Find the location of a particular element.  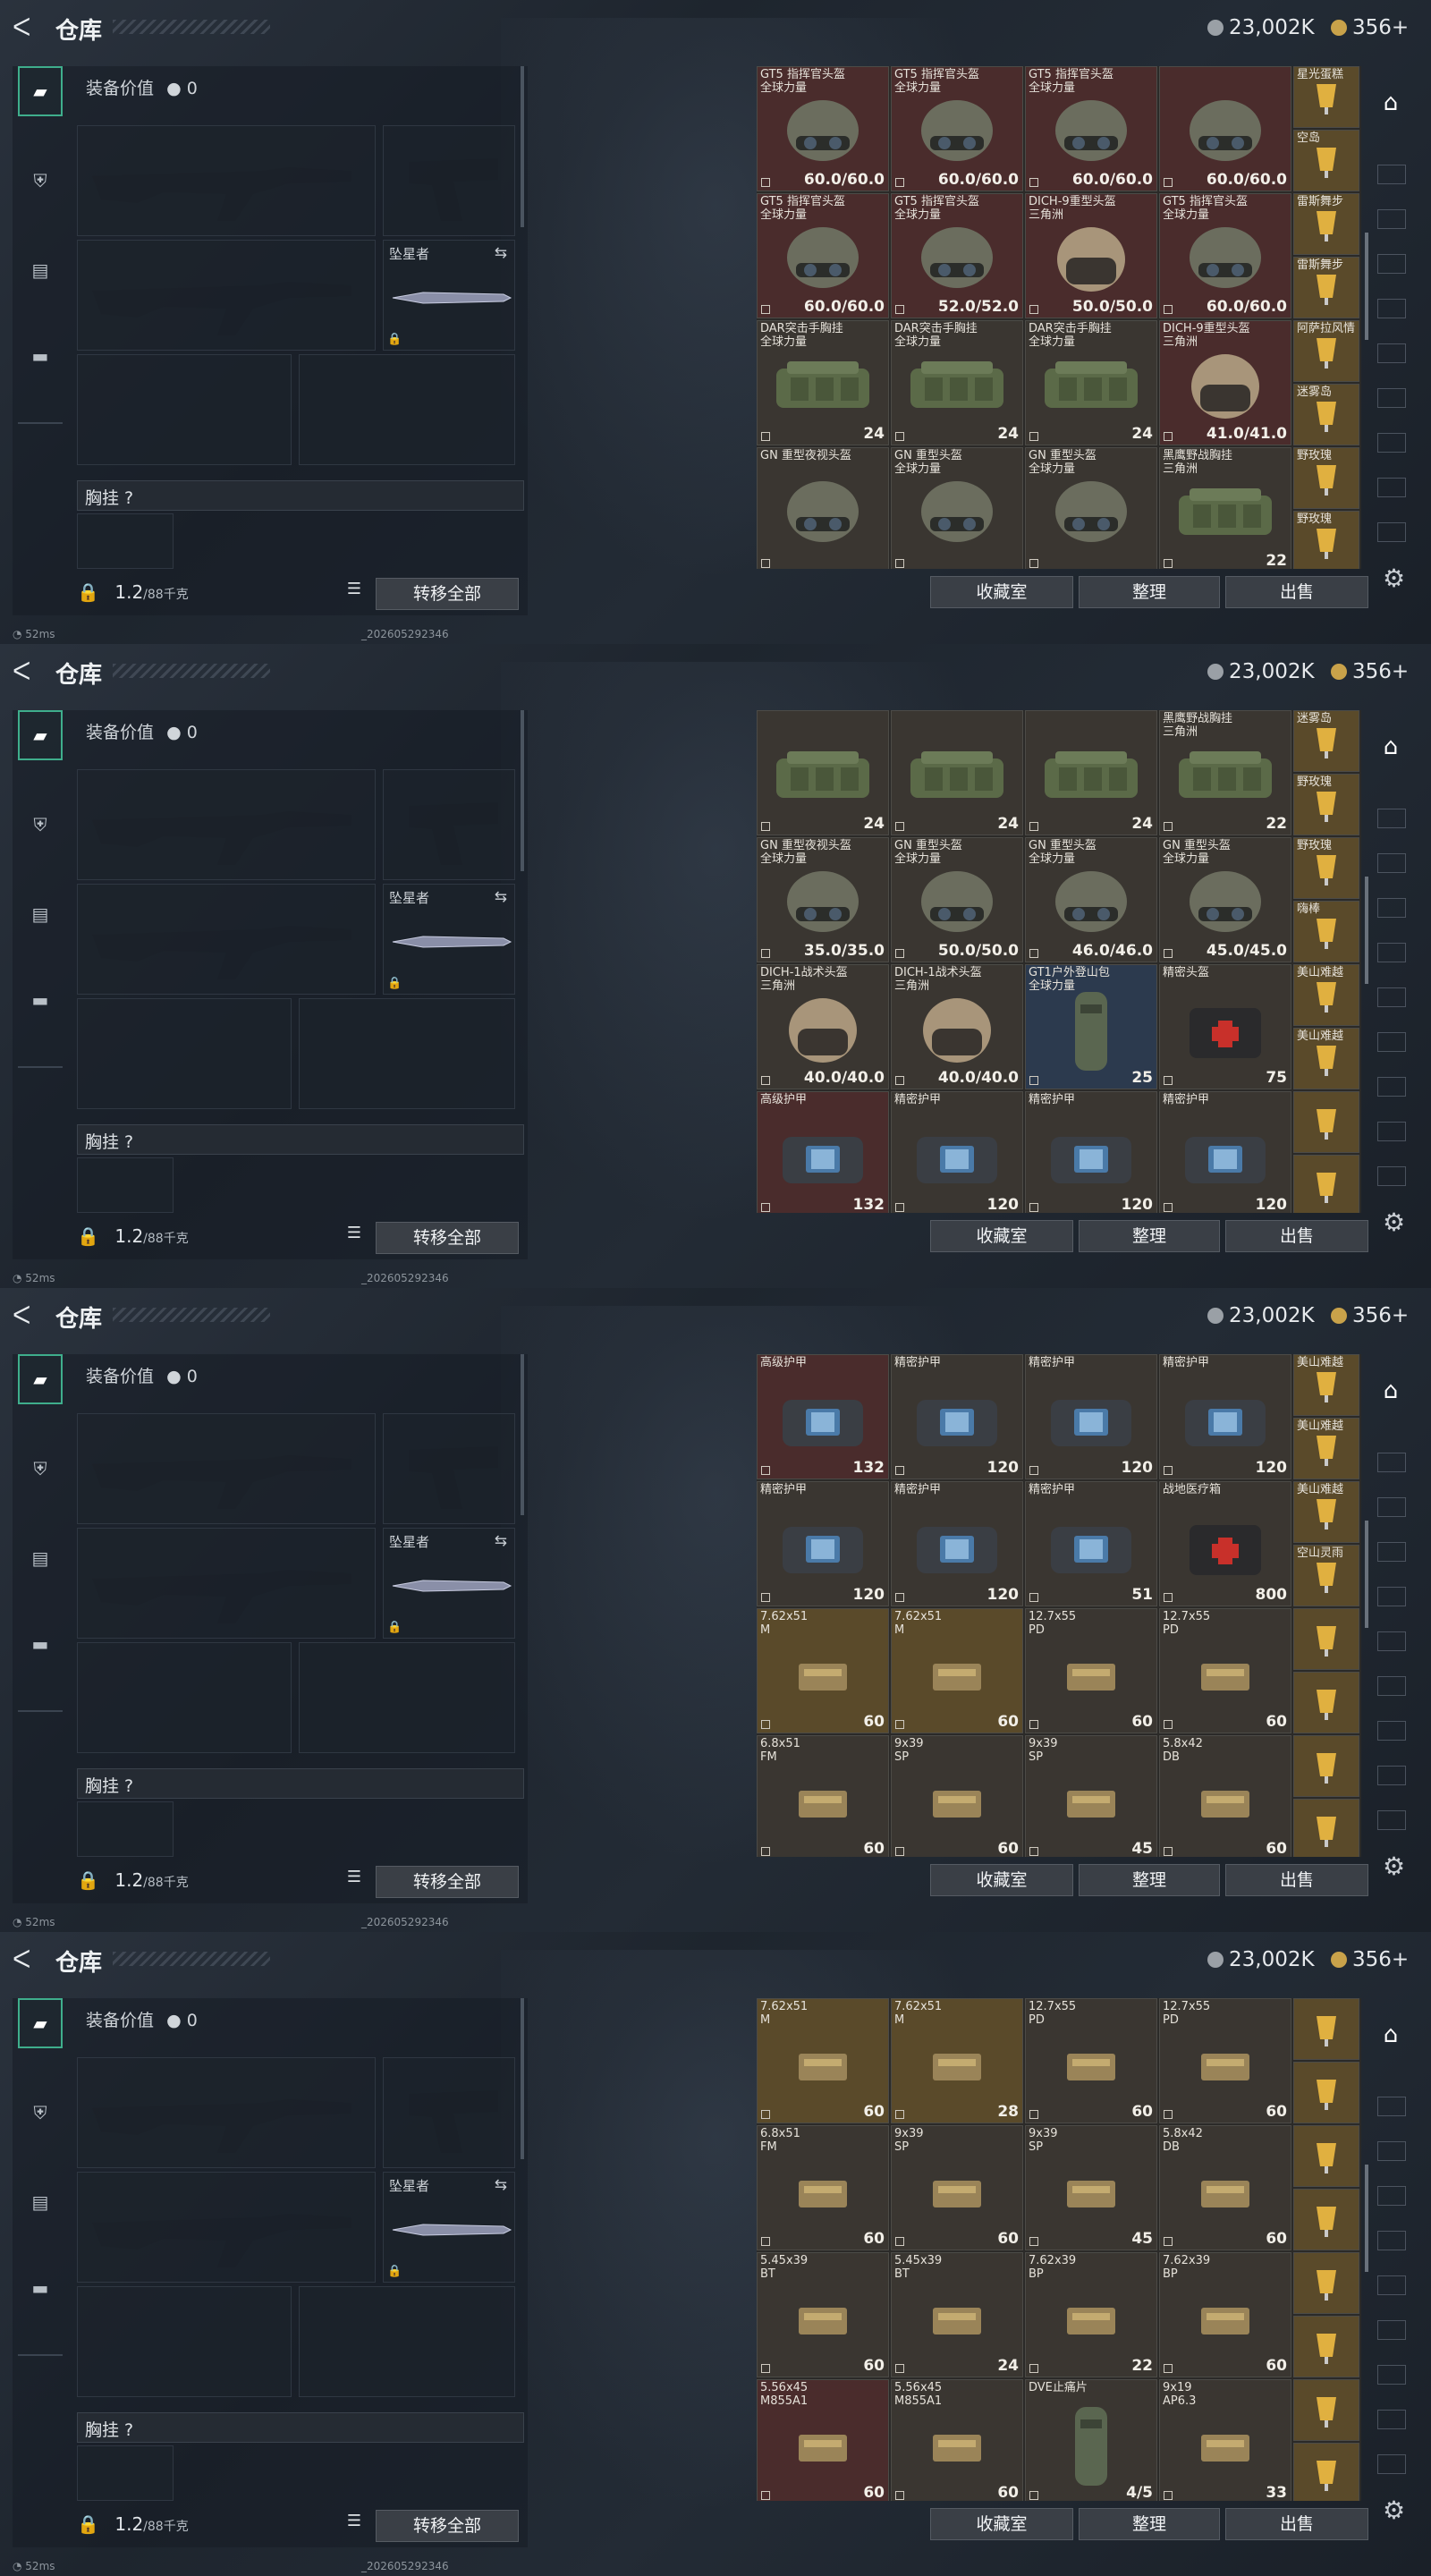

stash-item: 5.45x39 BT 24 is located at coordinates (957, 2314).